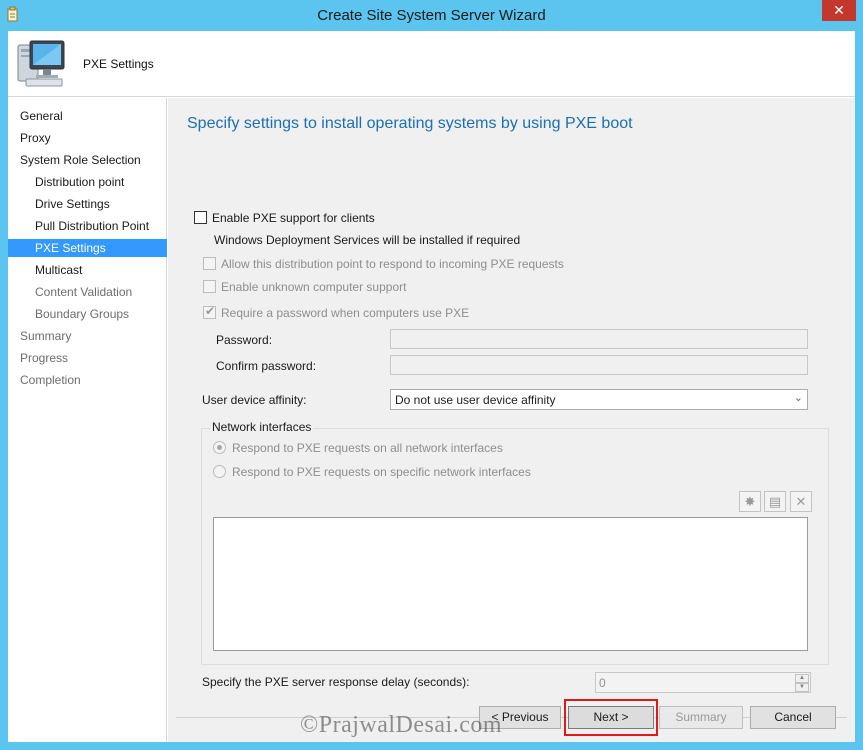  I want to click on nav-item-multicast: Multicast, so click(87, 270).